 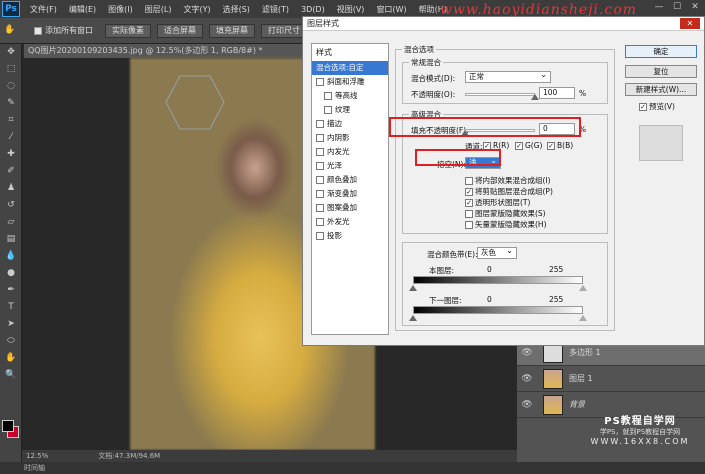 I want to click on stamp-tool-icon: ♟, so click(x=11, y=188).